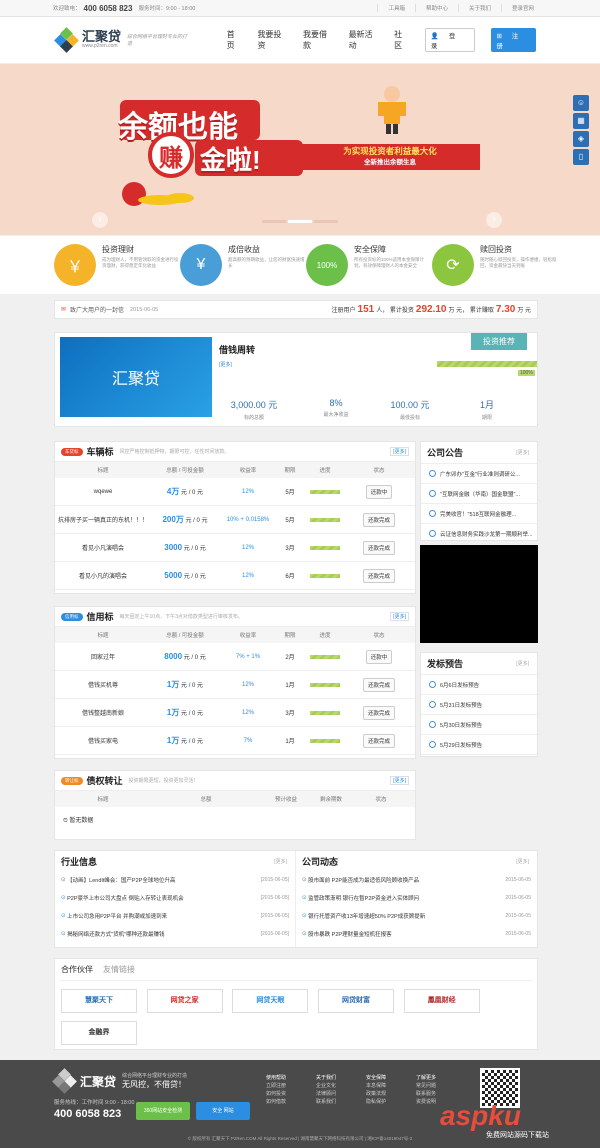 The height and width of the screenshot is (1148, 600). Describe the element at coordinates (131, 40) in the screenshot. I see `logo: 汇聚贷 www.p2ren.com 综合网络平台理财专业的打造` at that location.